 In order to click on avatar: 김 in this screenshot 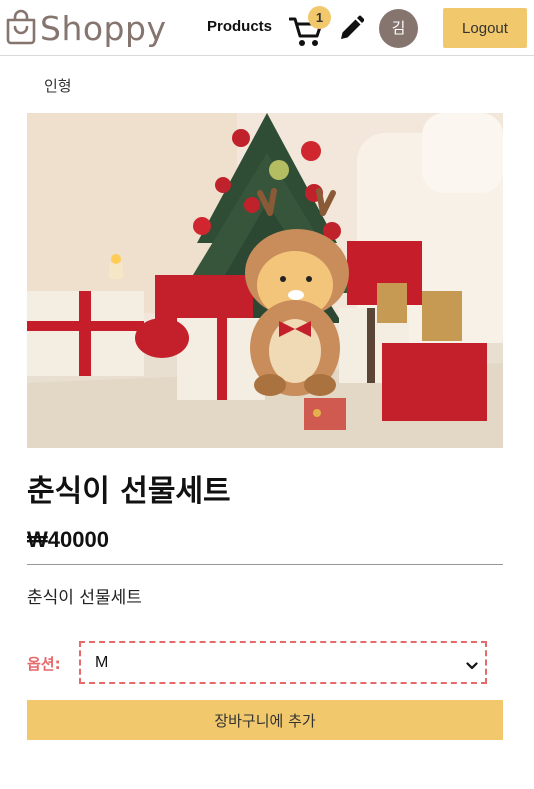, I will do `click(398, 28)`.